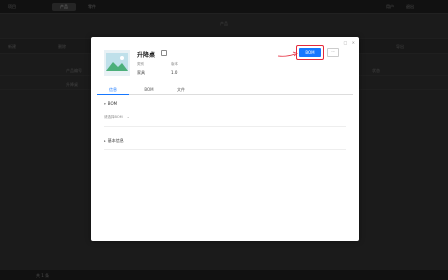  What do you see at coordinates (146, 55) in the screenshot?
I see `product-title: 升降桌` at bounding box center [146, 55].